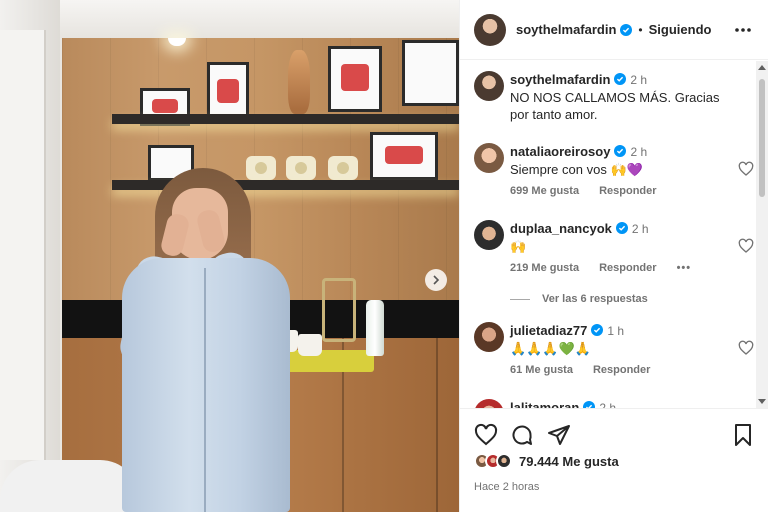  I want to click on photo-bottle, so click(375, 328).